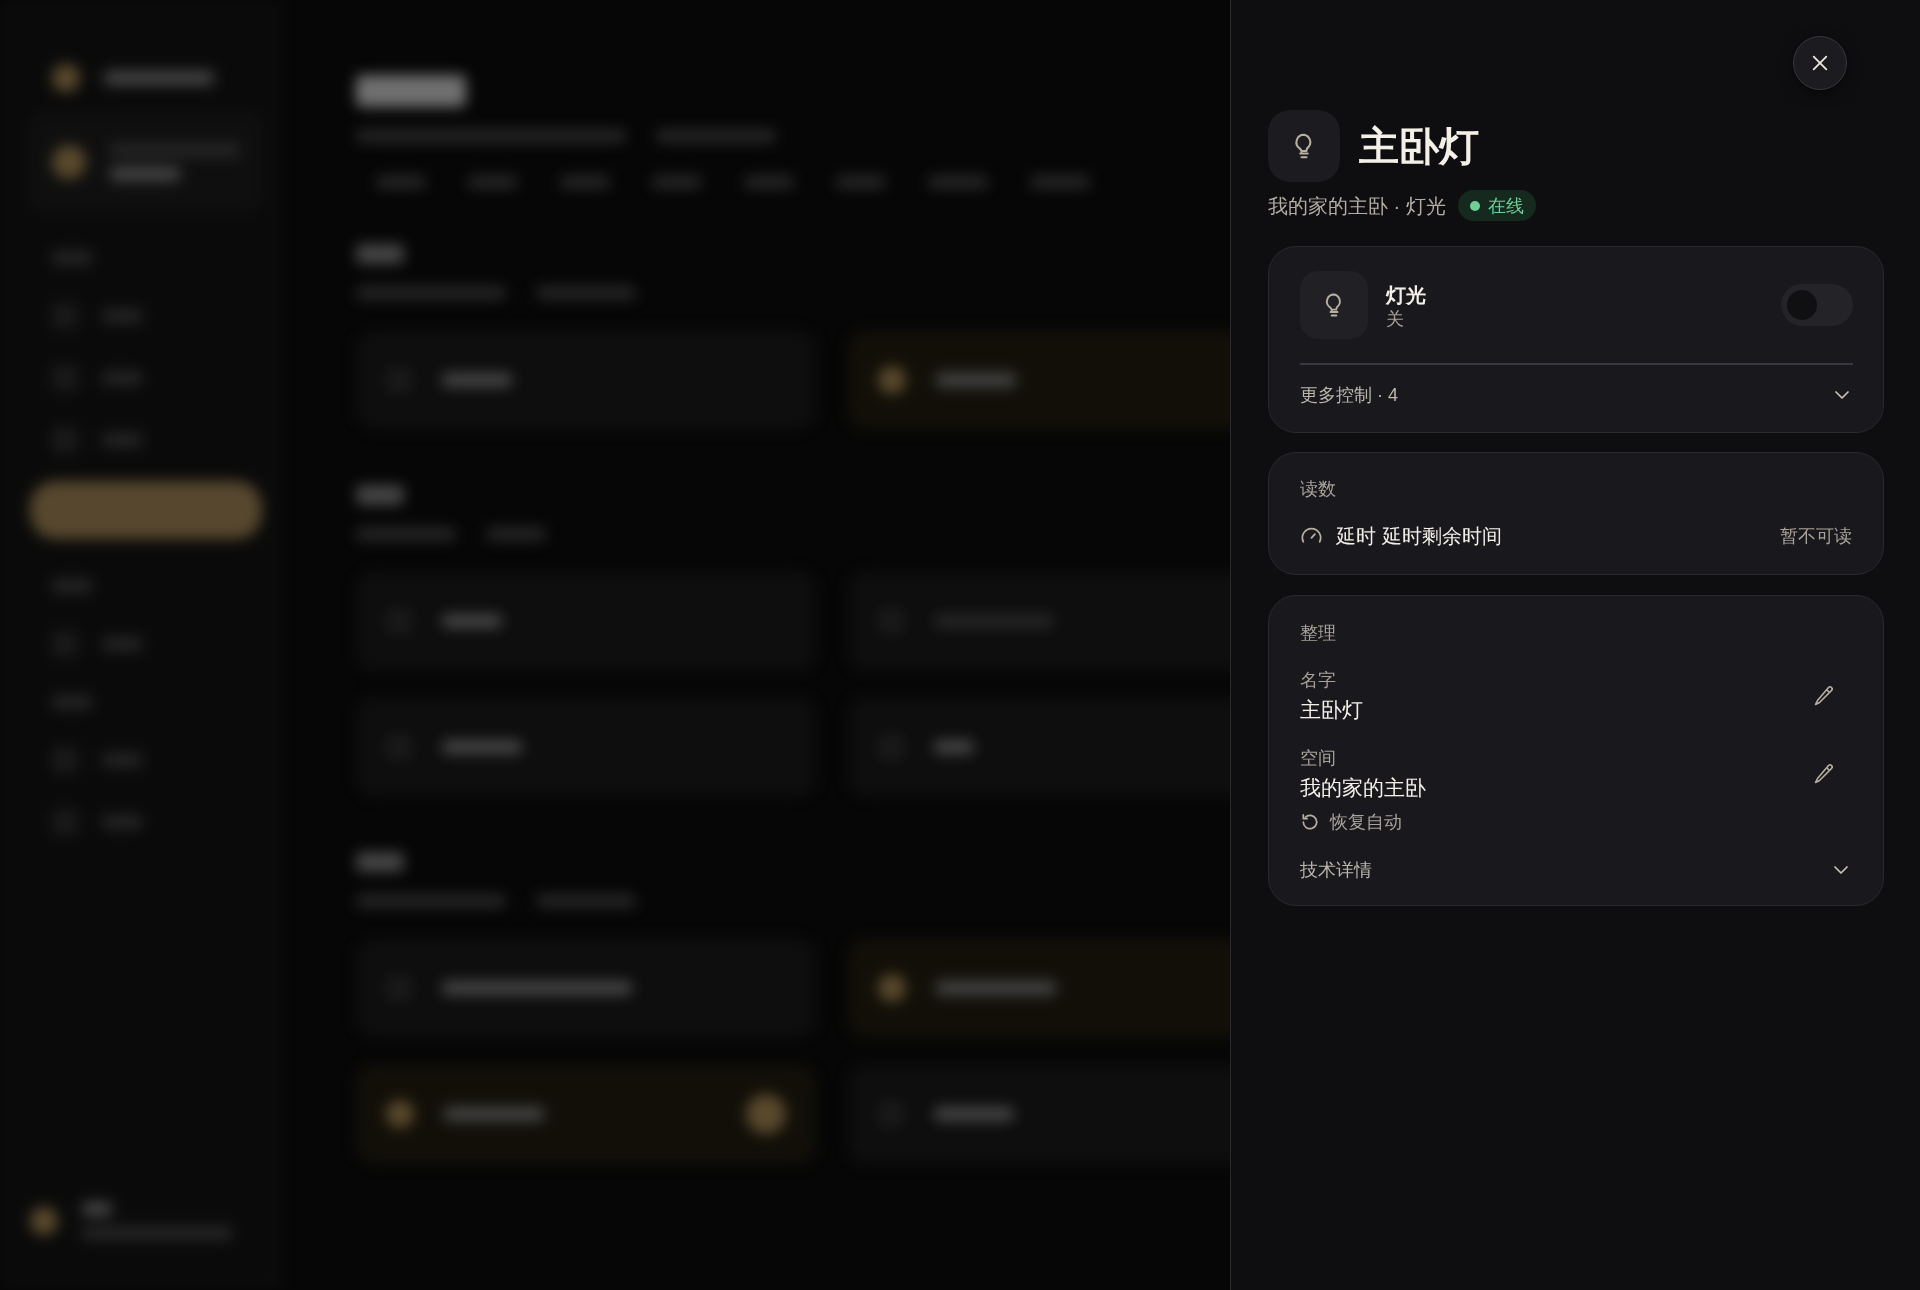 This screenshot has width=1920, height=1290. I want to click on field-label: 空间, so click(1318, 758).